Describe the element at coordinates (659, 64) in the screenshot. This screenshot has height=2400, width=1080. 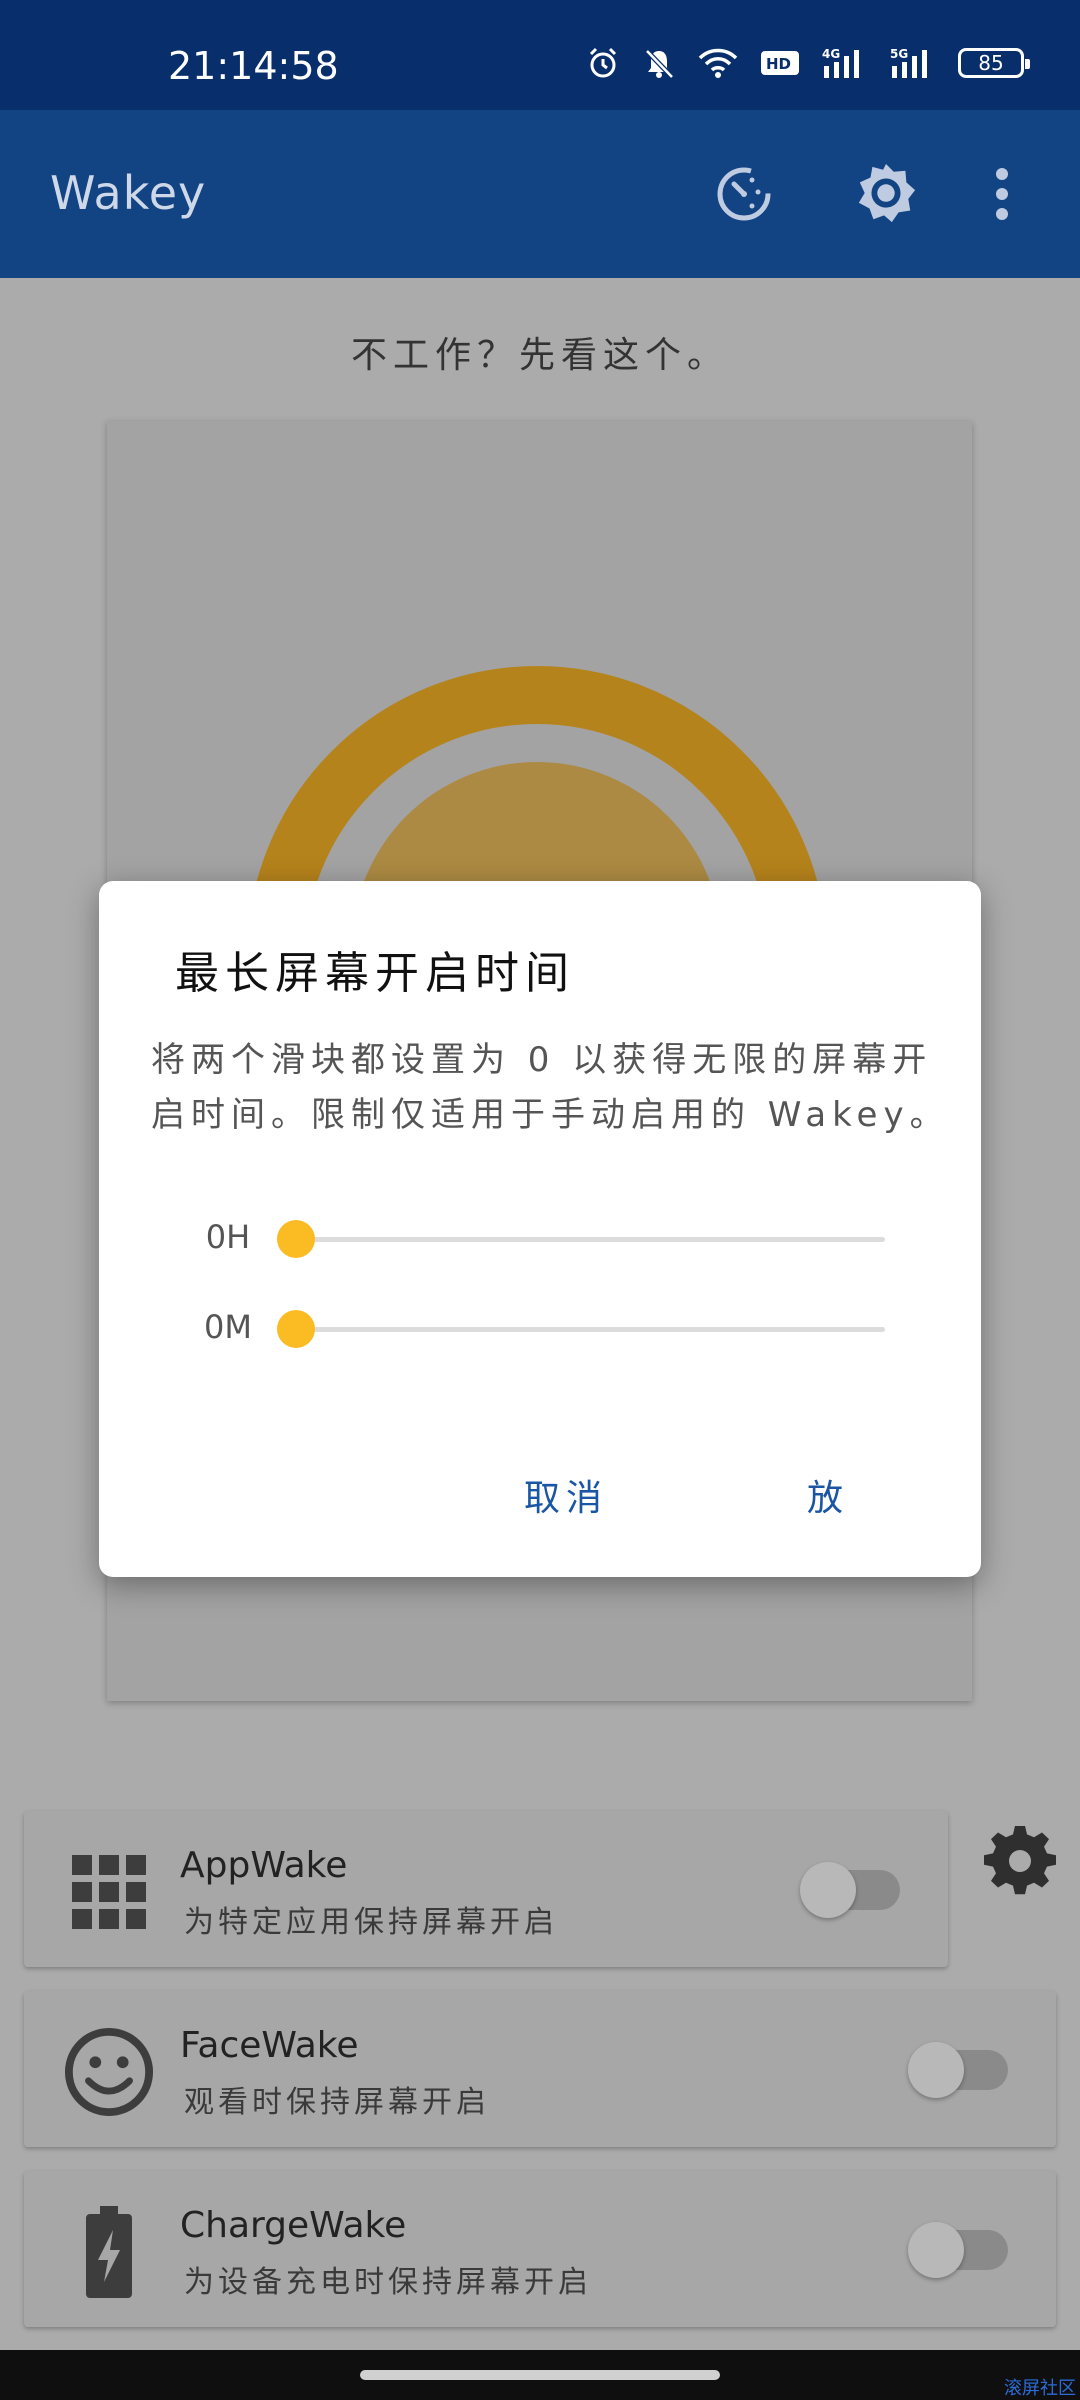
I see `notifications-off-icon` at that location.